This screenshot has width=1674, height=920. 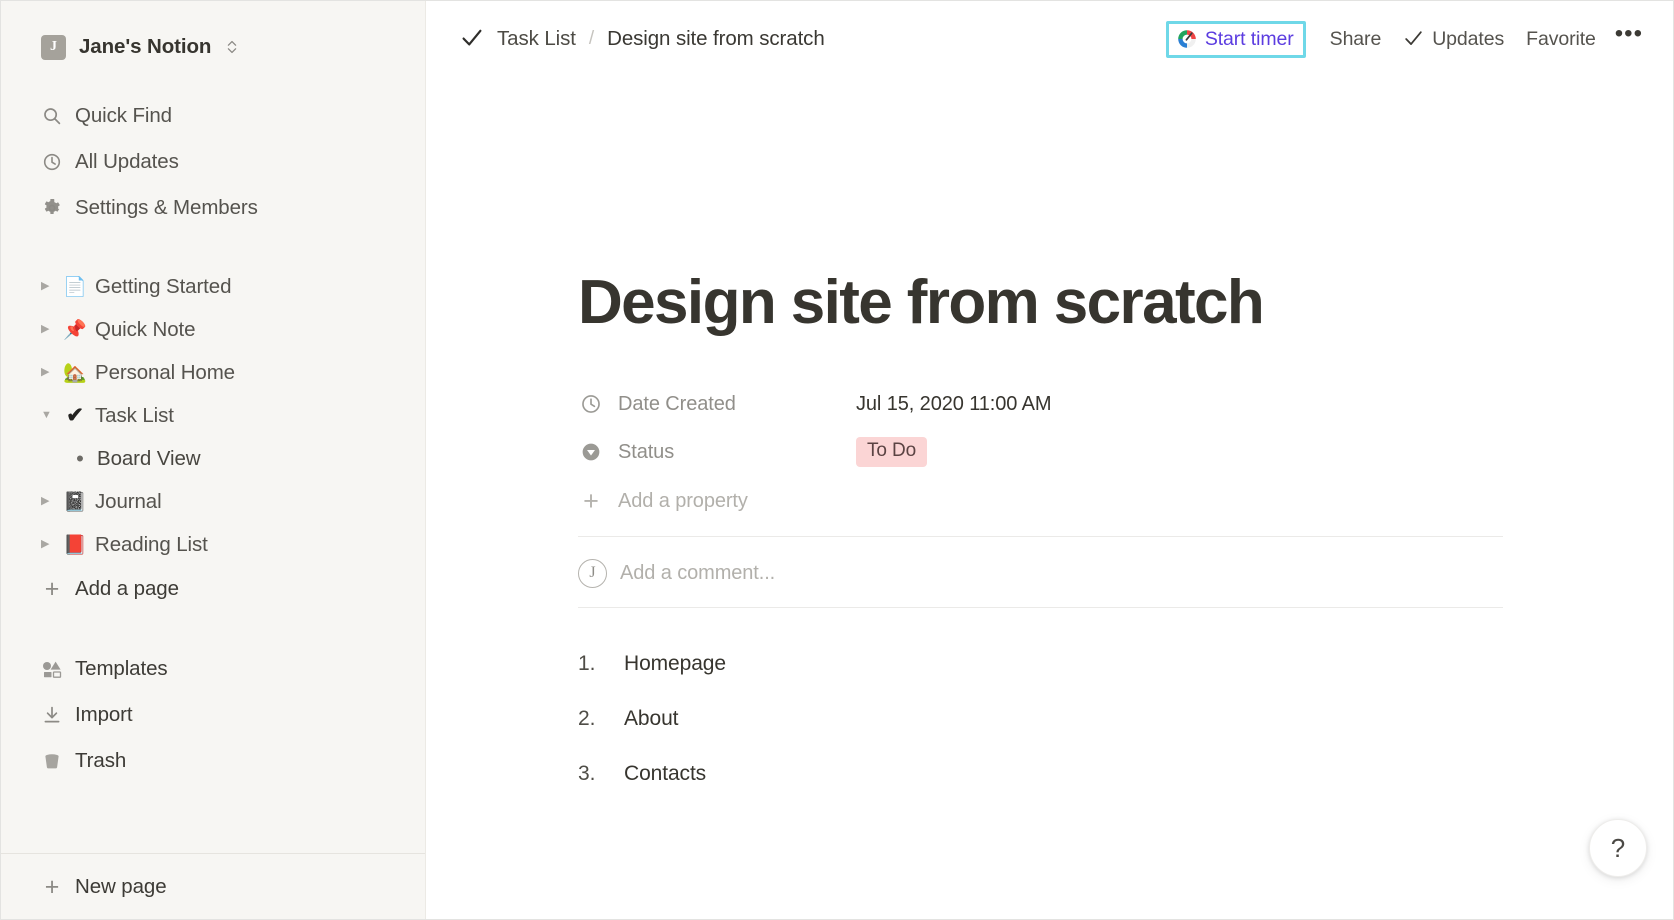 What do you see at coordinates (675, 664) in the screenshot?
I see `list-item-text: Homepage` at bounding box center [675, 664].